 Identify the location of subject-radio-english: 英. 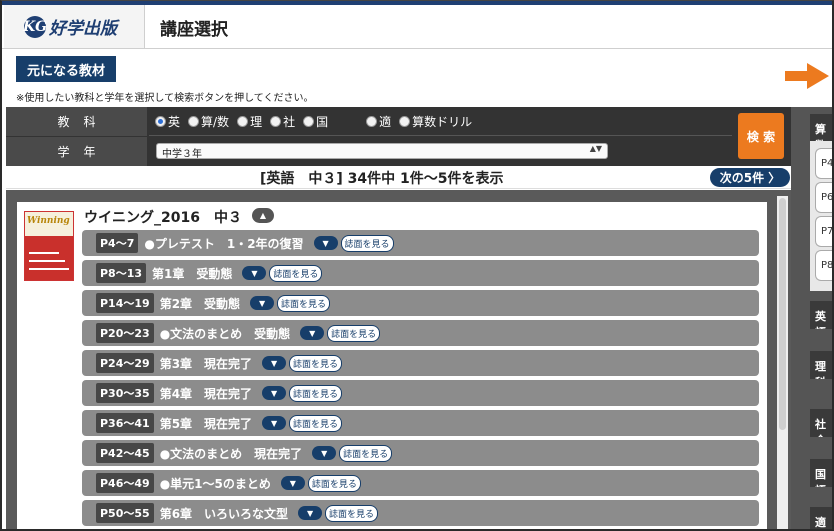
(167, 121).